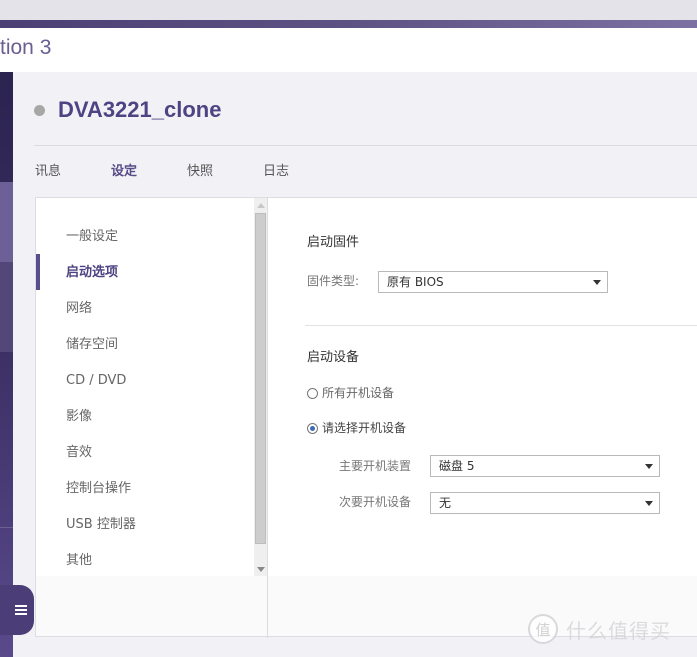 This screenshot has height=657, width=697. What do you see at coordinates (6, 527) in the screenshot?
I see `rail-divider` at bounding box center [6, 527].